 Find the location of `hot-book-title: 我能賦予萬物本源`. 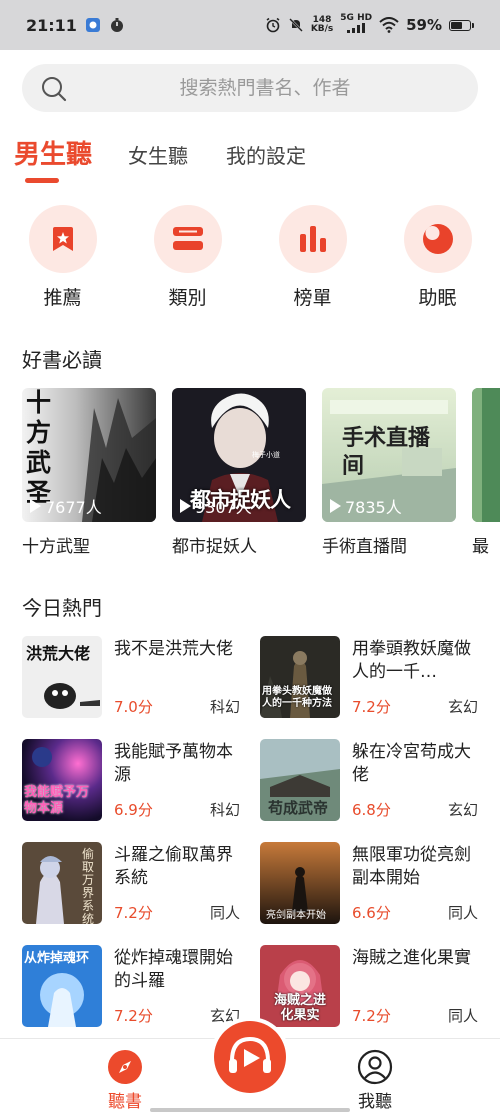

hot-book-title: 我能賦予萬物本源 is located at coordinates (173, 763).